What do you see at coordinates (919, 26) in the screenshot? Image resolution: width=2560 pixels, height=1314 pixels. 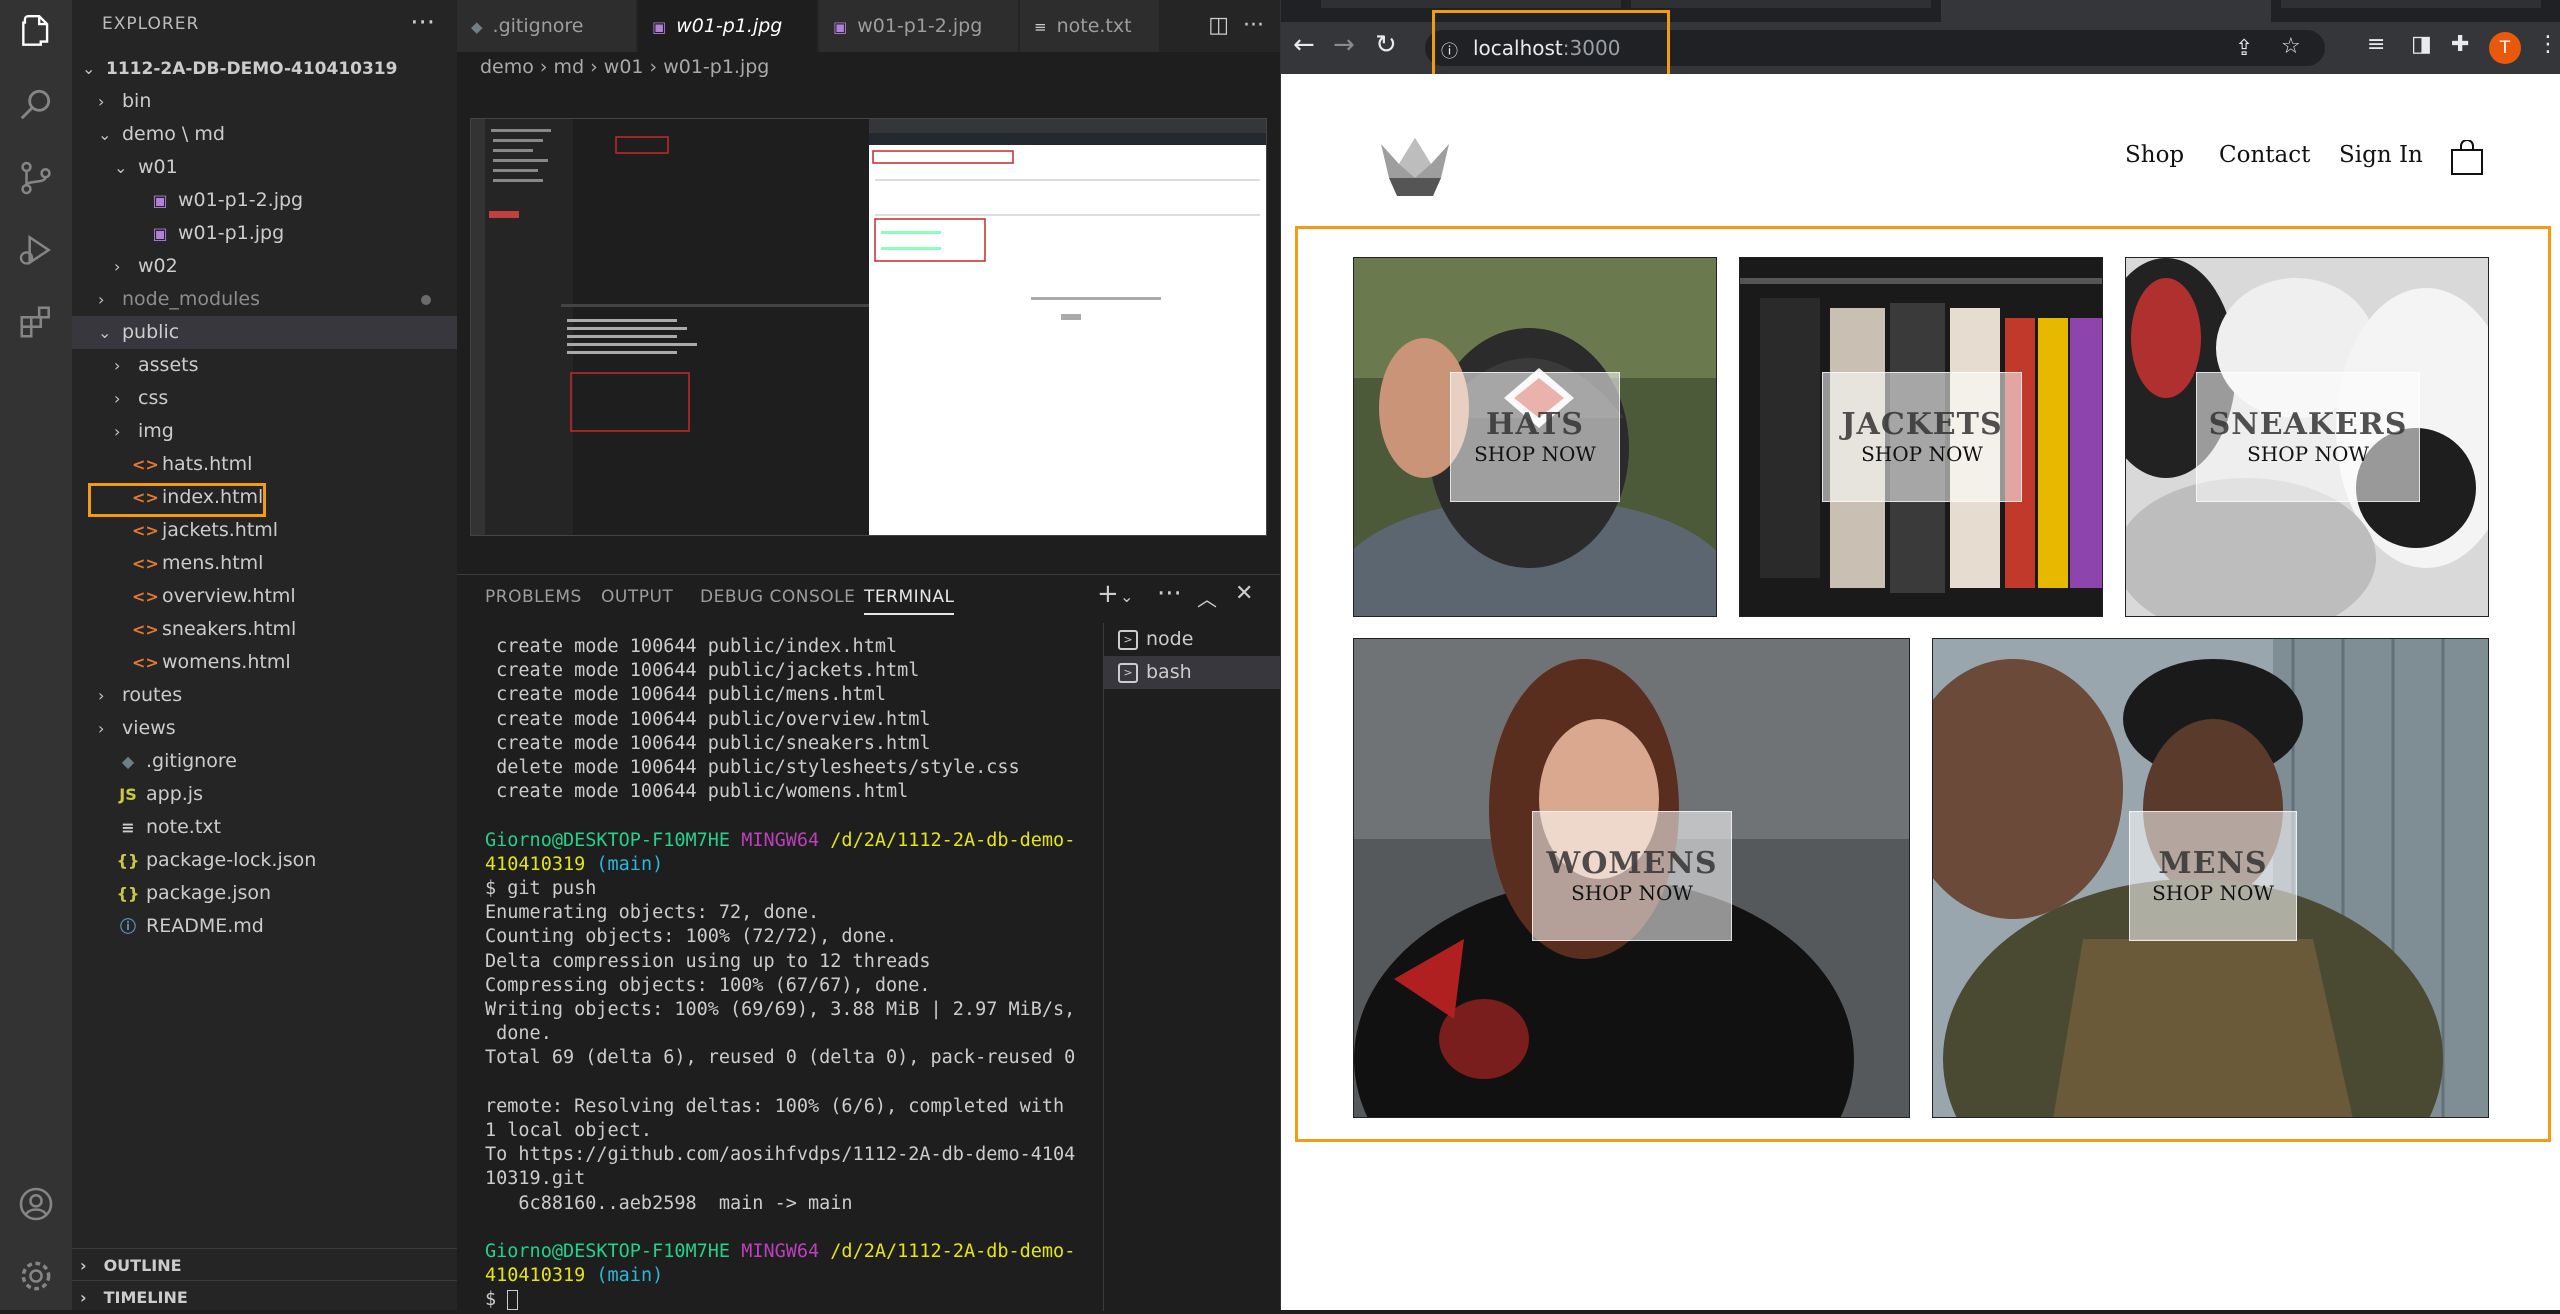 I see `tab-w01-p1-2: ▣ w01-p1-2.jpg` at bounding box center [919, 26].